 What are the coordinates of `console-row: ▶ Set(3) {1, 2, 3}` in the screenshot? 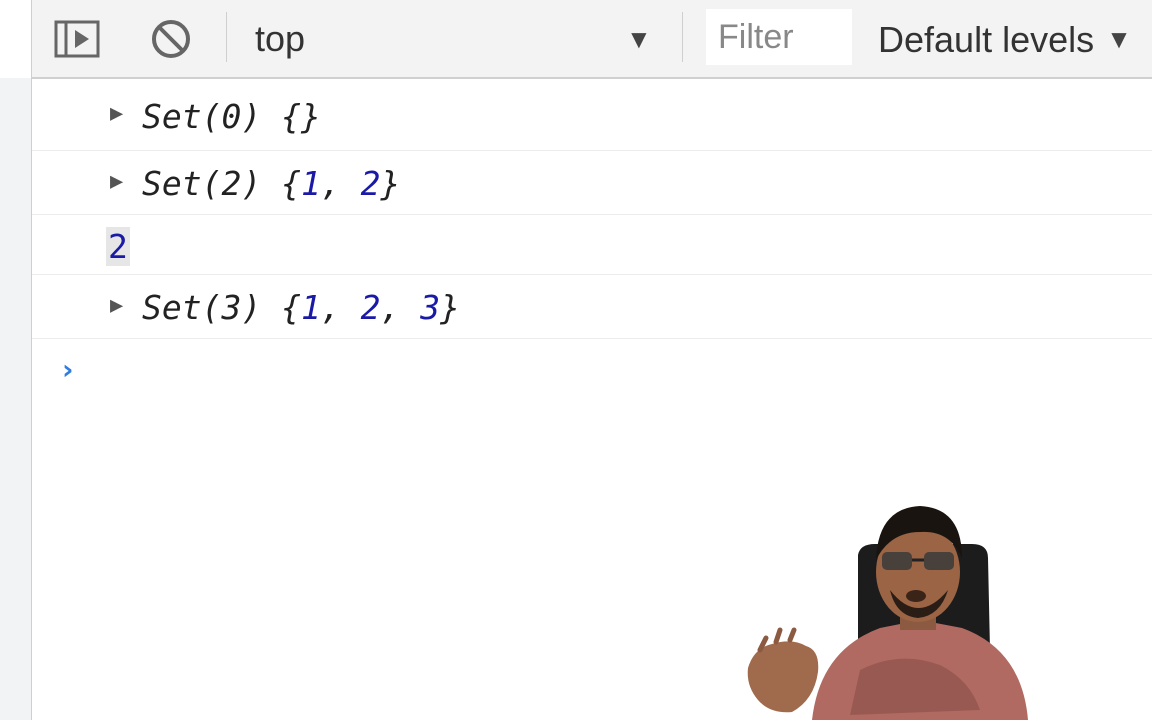 It's located at (592, 307).